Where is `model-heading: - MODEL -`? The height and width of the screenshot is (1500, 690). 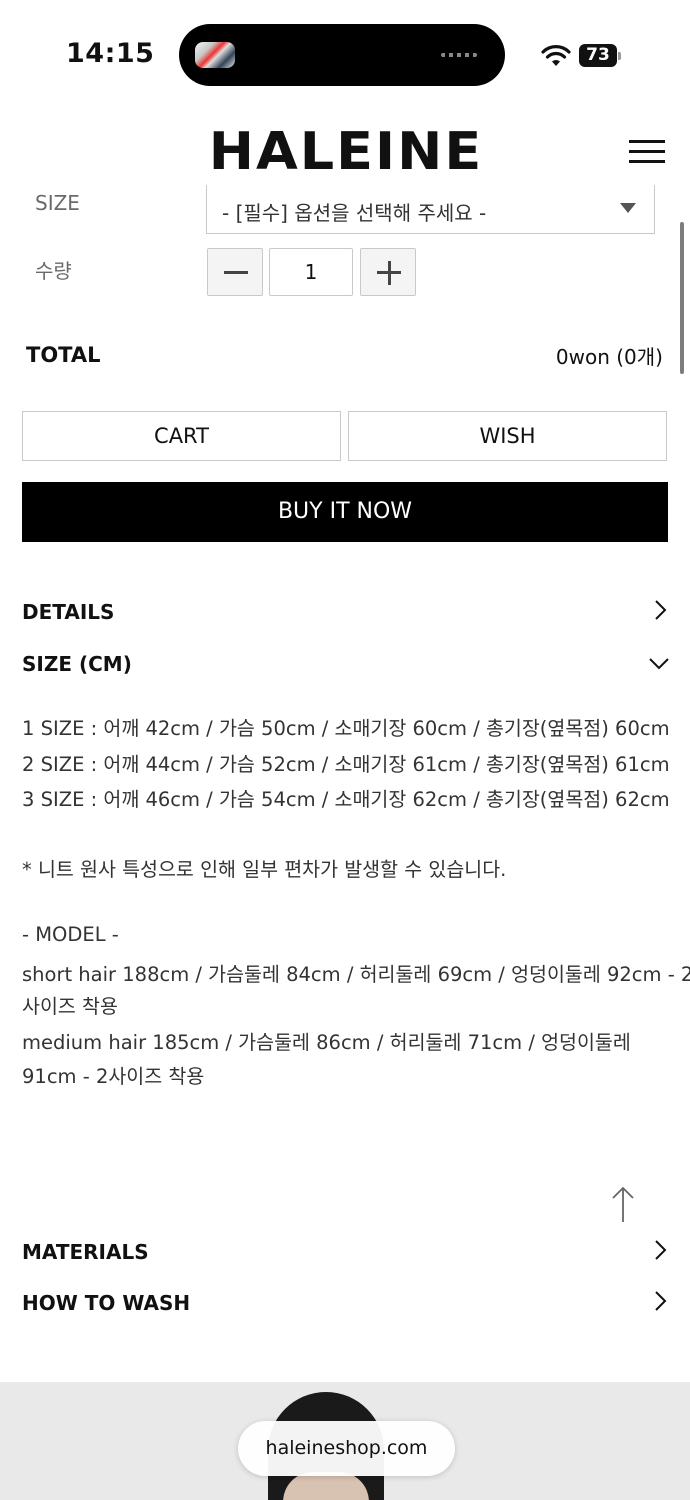 model-heading: - MODEL - is located at coordinates (70, 934).